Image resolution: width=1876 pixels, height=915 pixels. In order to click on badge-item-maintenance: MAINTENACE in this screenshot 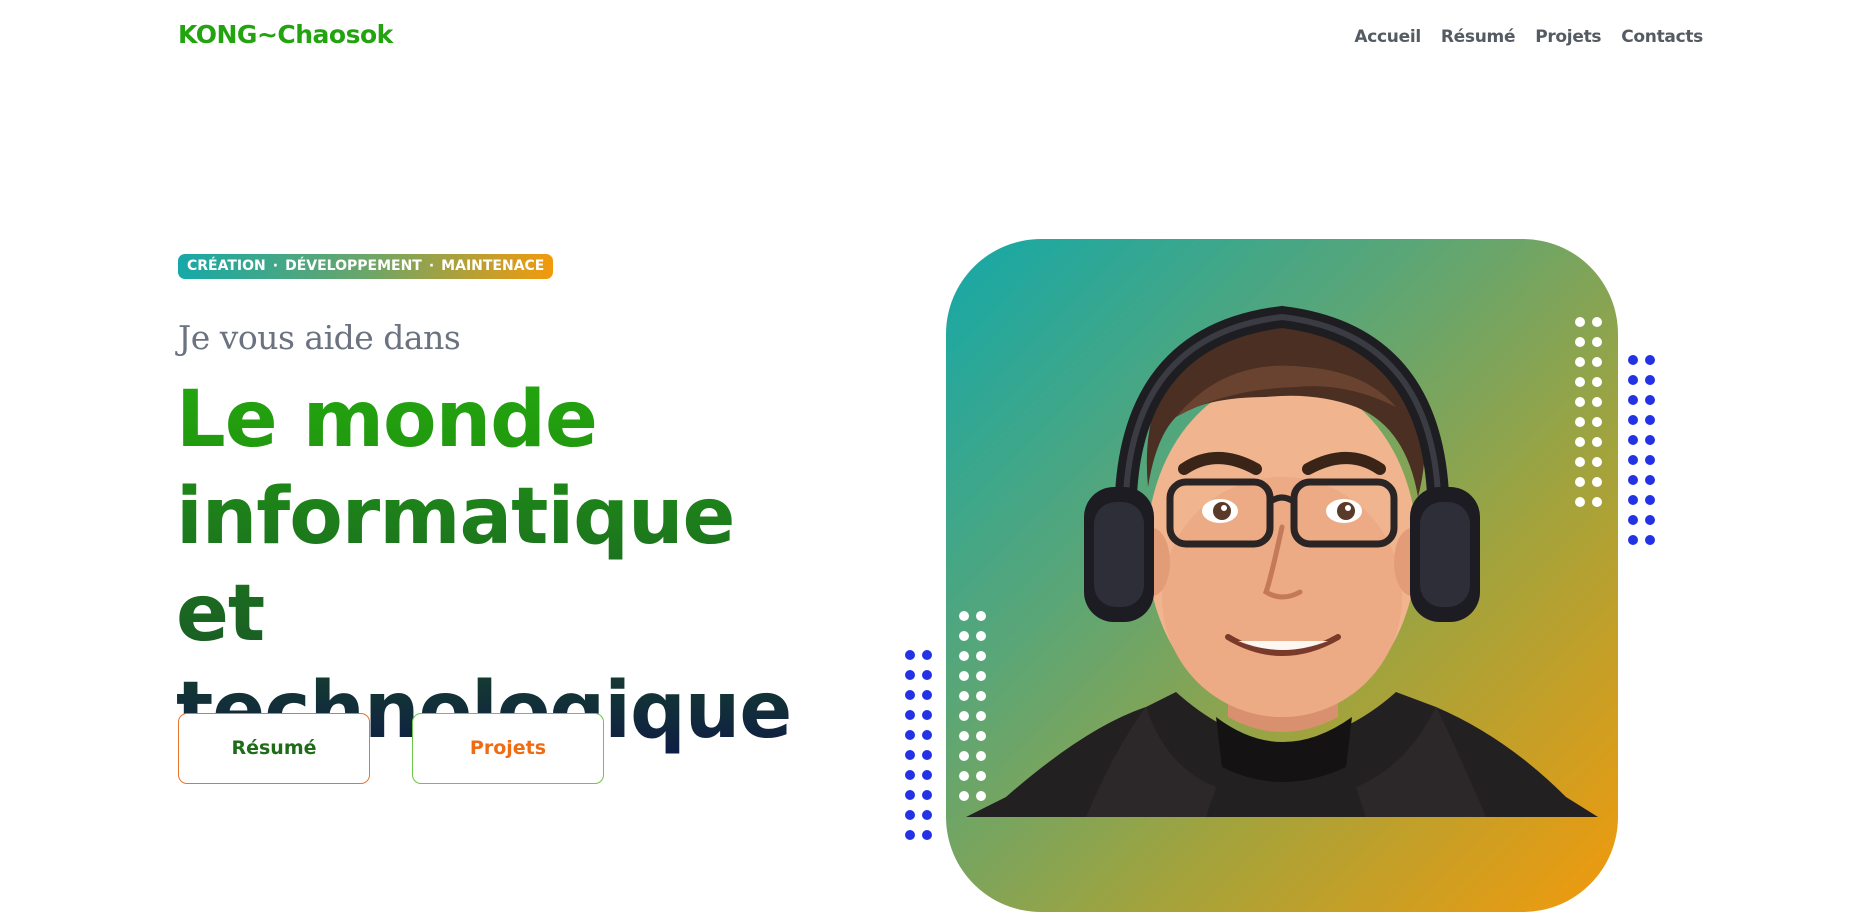, I will do `click(493, 266)`.